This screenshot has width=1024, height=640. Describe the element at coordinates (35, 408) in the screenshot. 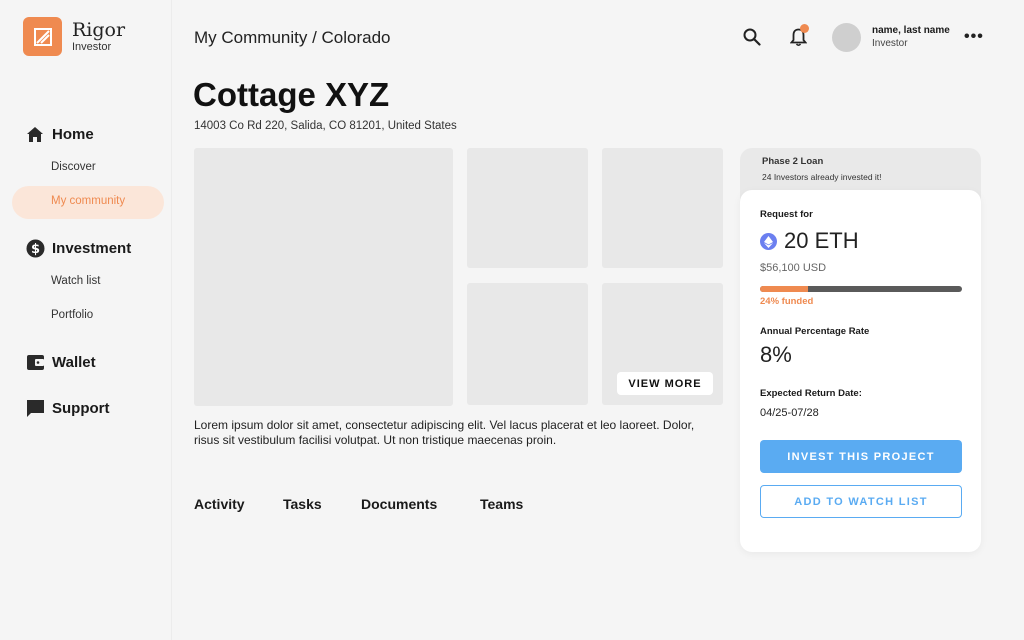

I see `chat-icon` at that location.